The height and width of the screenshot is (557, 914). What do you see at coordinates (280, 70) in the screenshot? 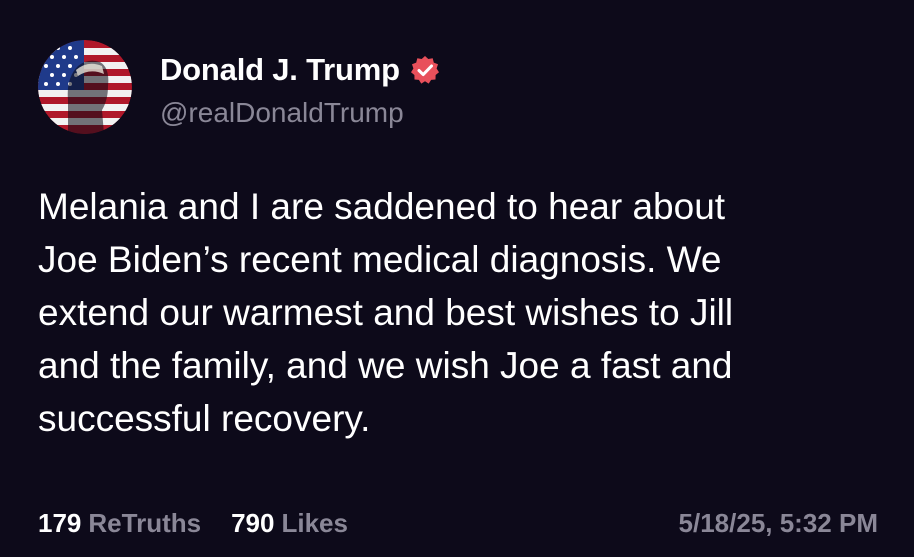
I see `display-name: Donald J. Trump` at bounding box center [280, 70].